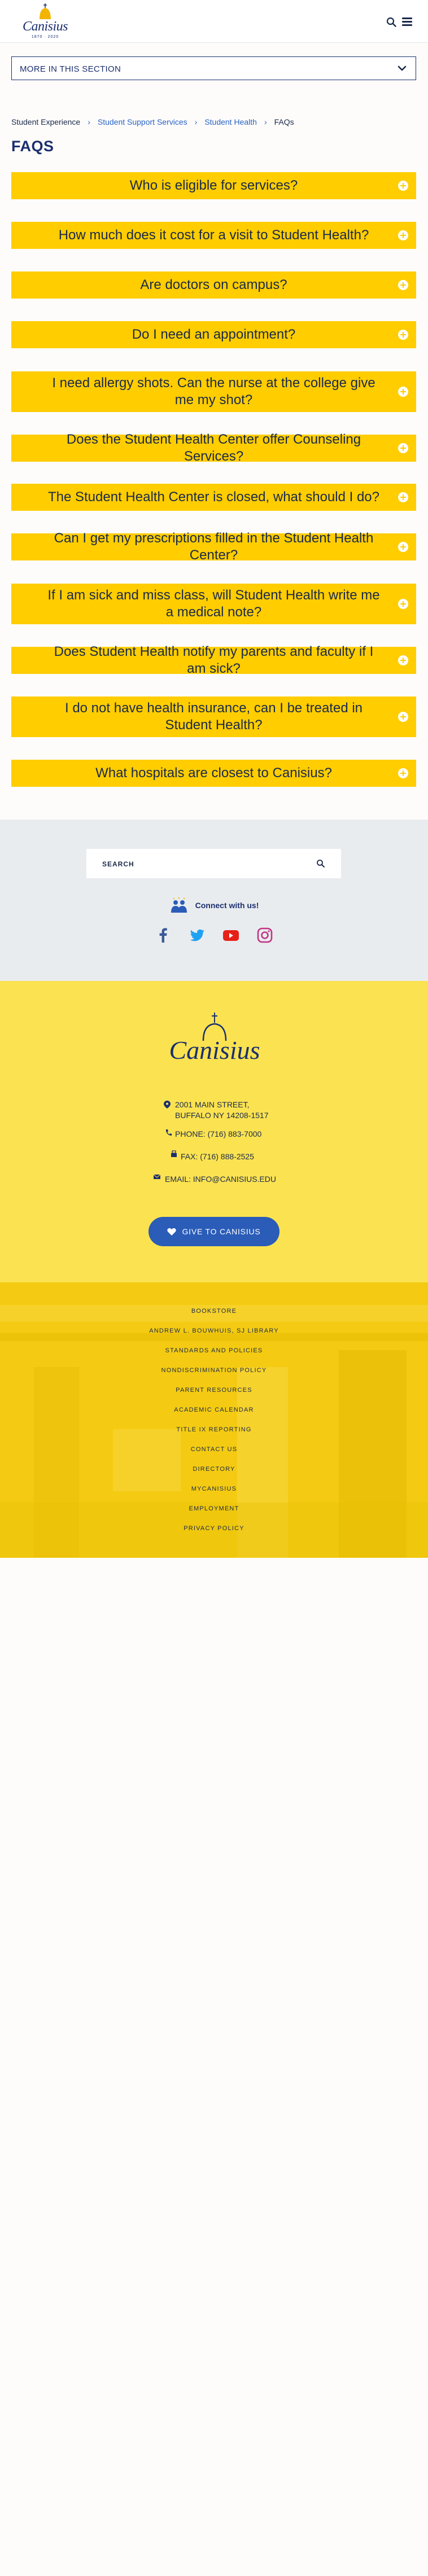 The height and width of the screenshot is (2576, 428). I want to click on social-links, so click(214, 938).